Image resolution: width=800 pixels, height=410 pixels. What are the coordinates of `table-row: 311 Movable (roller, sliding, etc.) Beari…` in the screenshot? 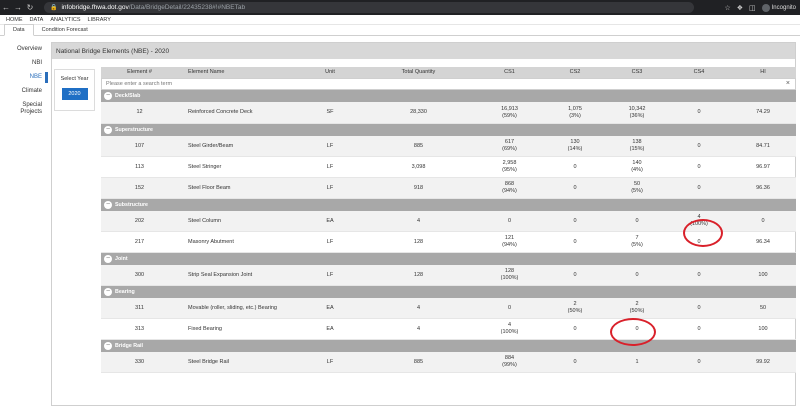 It's located at (448, 308).